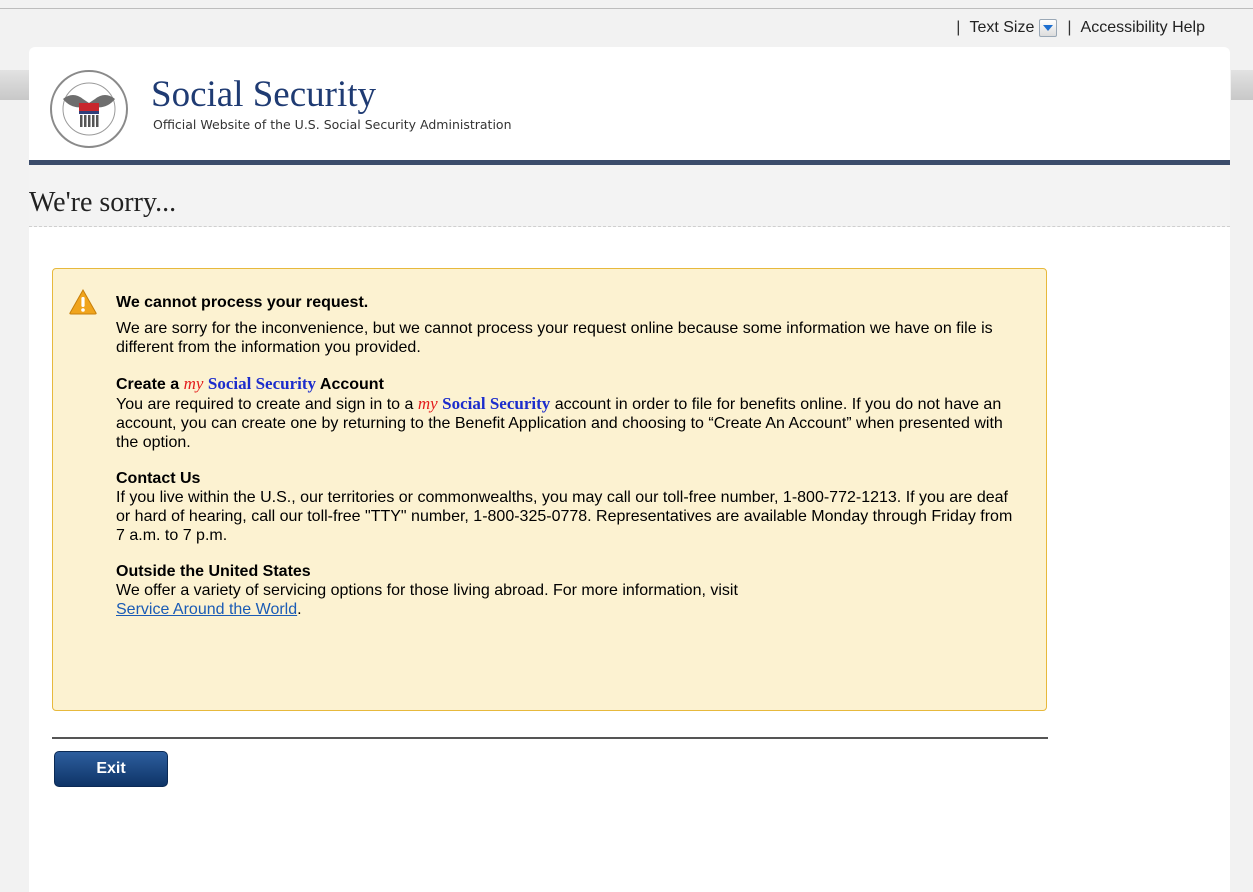 This screenshot has height=892, width=1253. What do you see at coordinates (213, 571) in the screenshot?
I see `outside-section-title: Outside the United States` at bounding box center [213, 571].